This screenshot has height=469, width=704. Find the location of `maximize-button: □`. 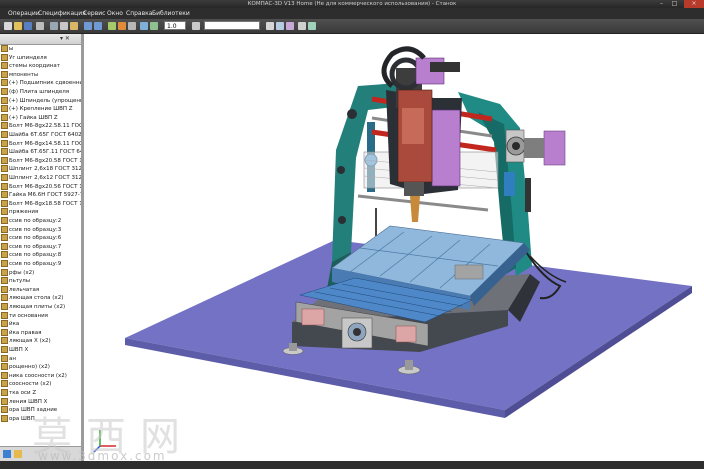

maximize-button: □ is located at coordinates (674, 4).